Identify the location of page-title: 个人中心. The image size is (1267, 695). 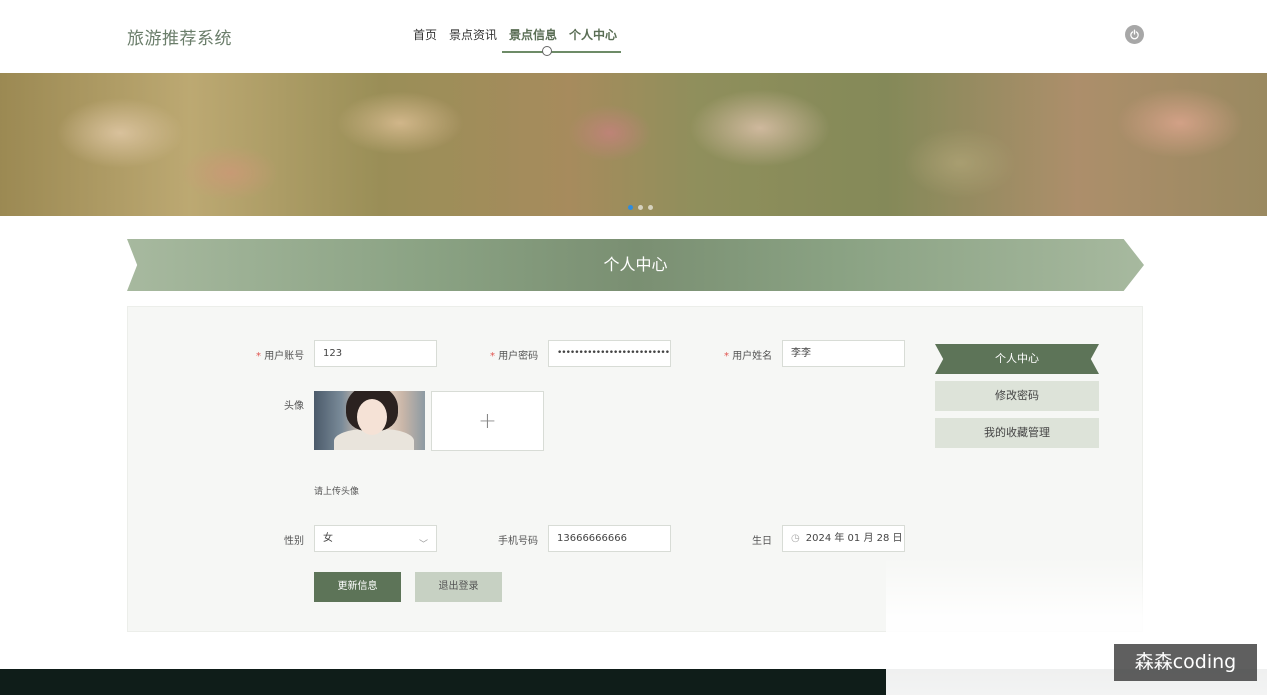
(635, 264).